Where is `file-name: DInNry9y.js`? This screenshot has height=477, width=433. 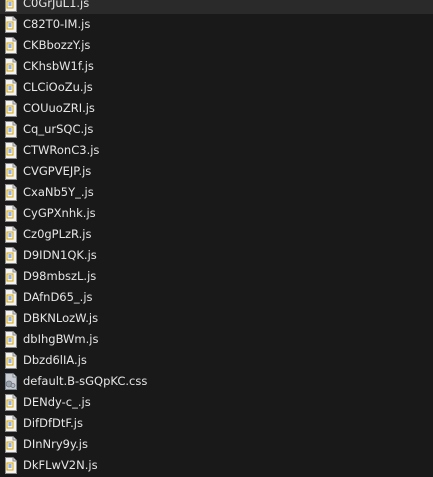
file-name: DInNry9y.js is located at coordinates (55, 444).